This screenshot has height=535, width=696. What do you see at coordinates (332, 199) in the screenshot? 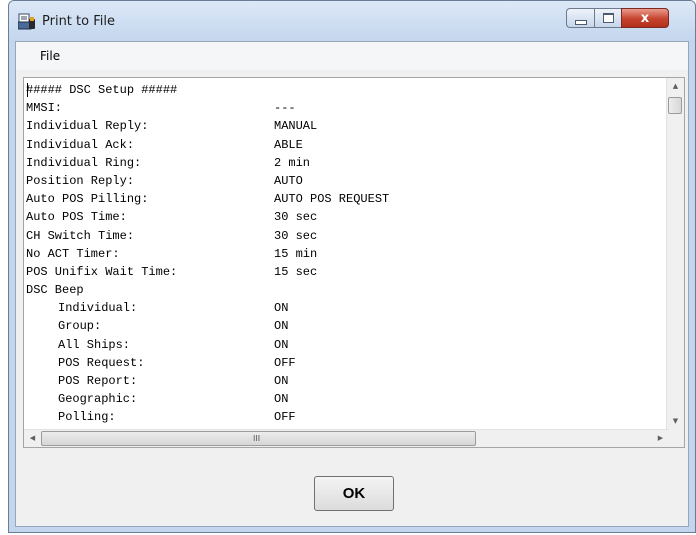
I see `report-line-value: AUTO POS REQUEST` at bounding box center [332, 199].